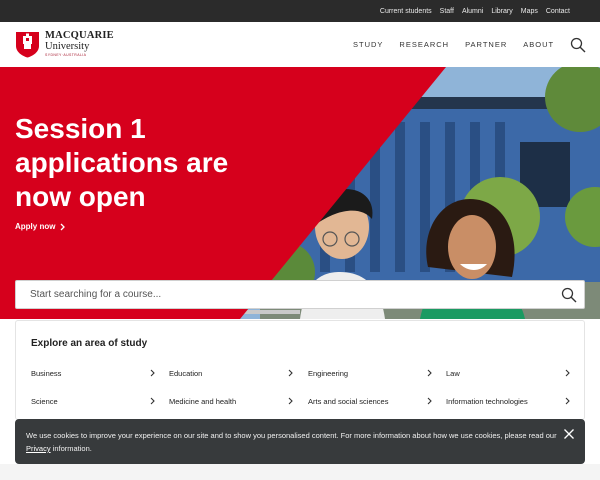  Describe the element at coordinates (486, 44) in the screenshot. I see `nav-item-partner: PARTNER` at that location.